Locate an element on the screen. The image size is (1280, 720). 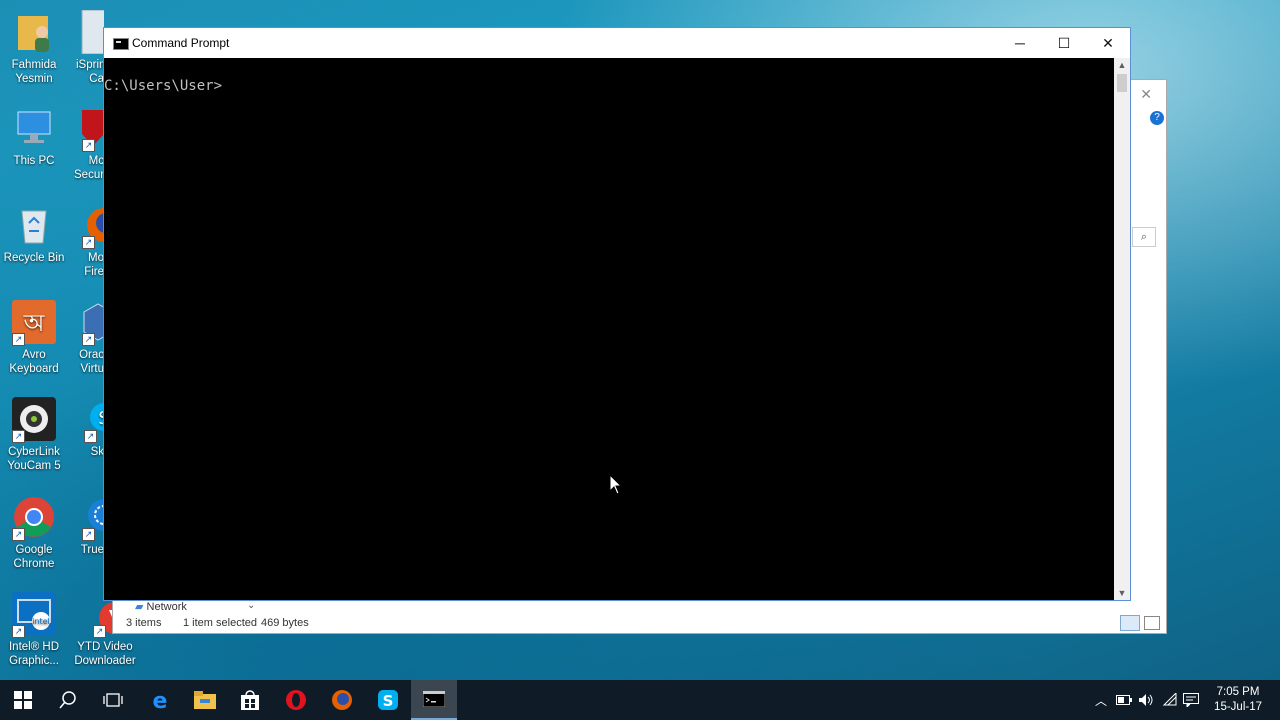
store-icon is located at coordinates (250, 700).